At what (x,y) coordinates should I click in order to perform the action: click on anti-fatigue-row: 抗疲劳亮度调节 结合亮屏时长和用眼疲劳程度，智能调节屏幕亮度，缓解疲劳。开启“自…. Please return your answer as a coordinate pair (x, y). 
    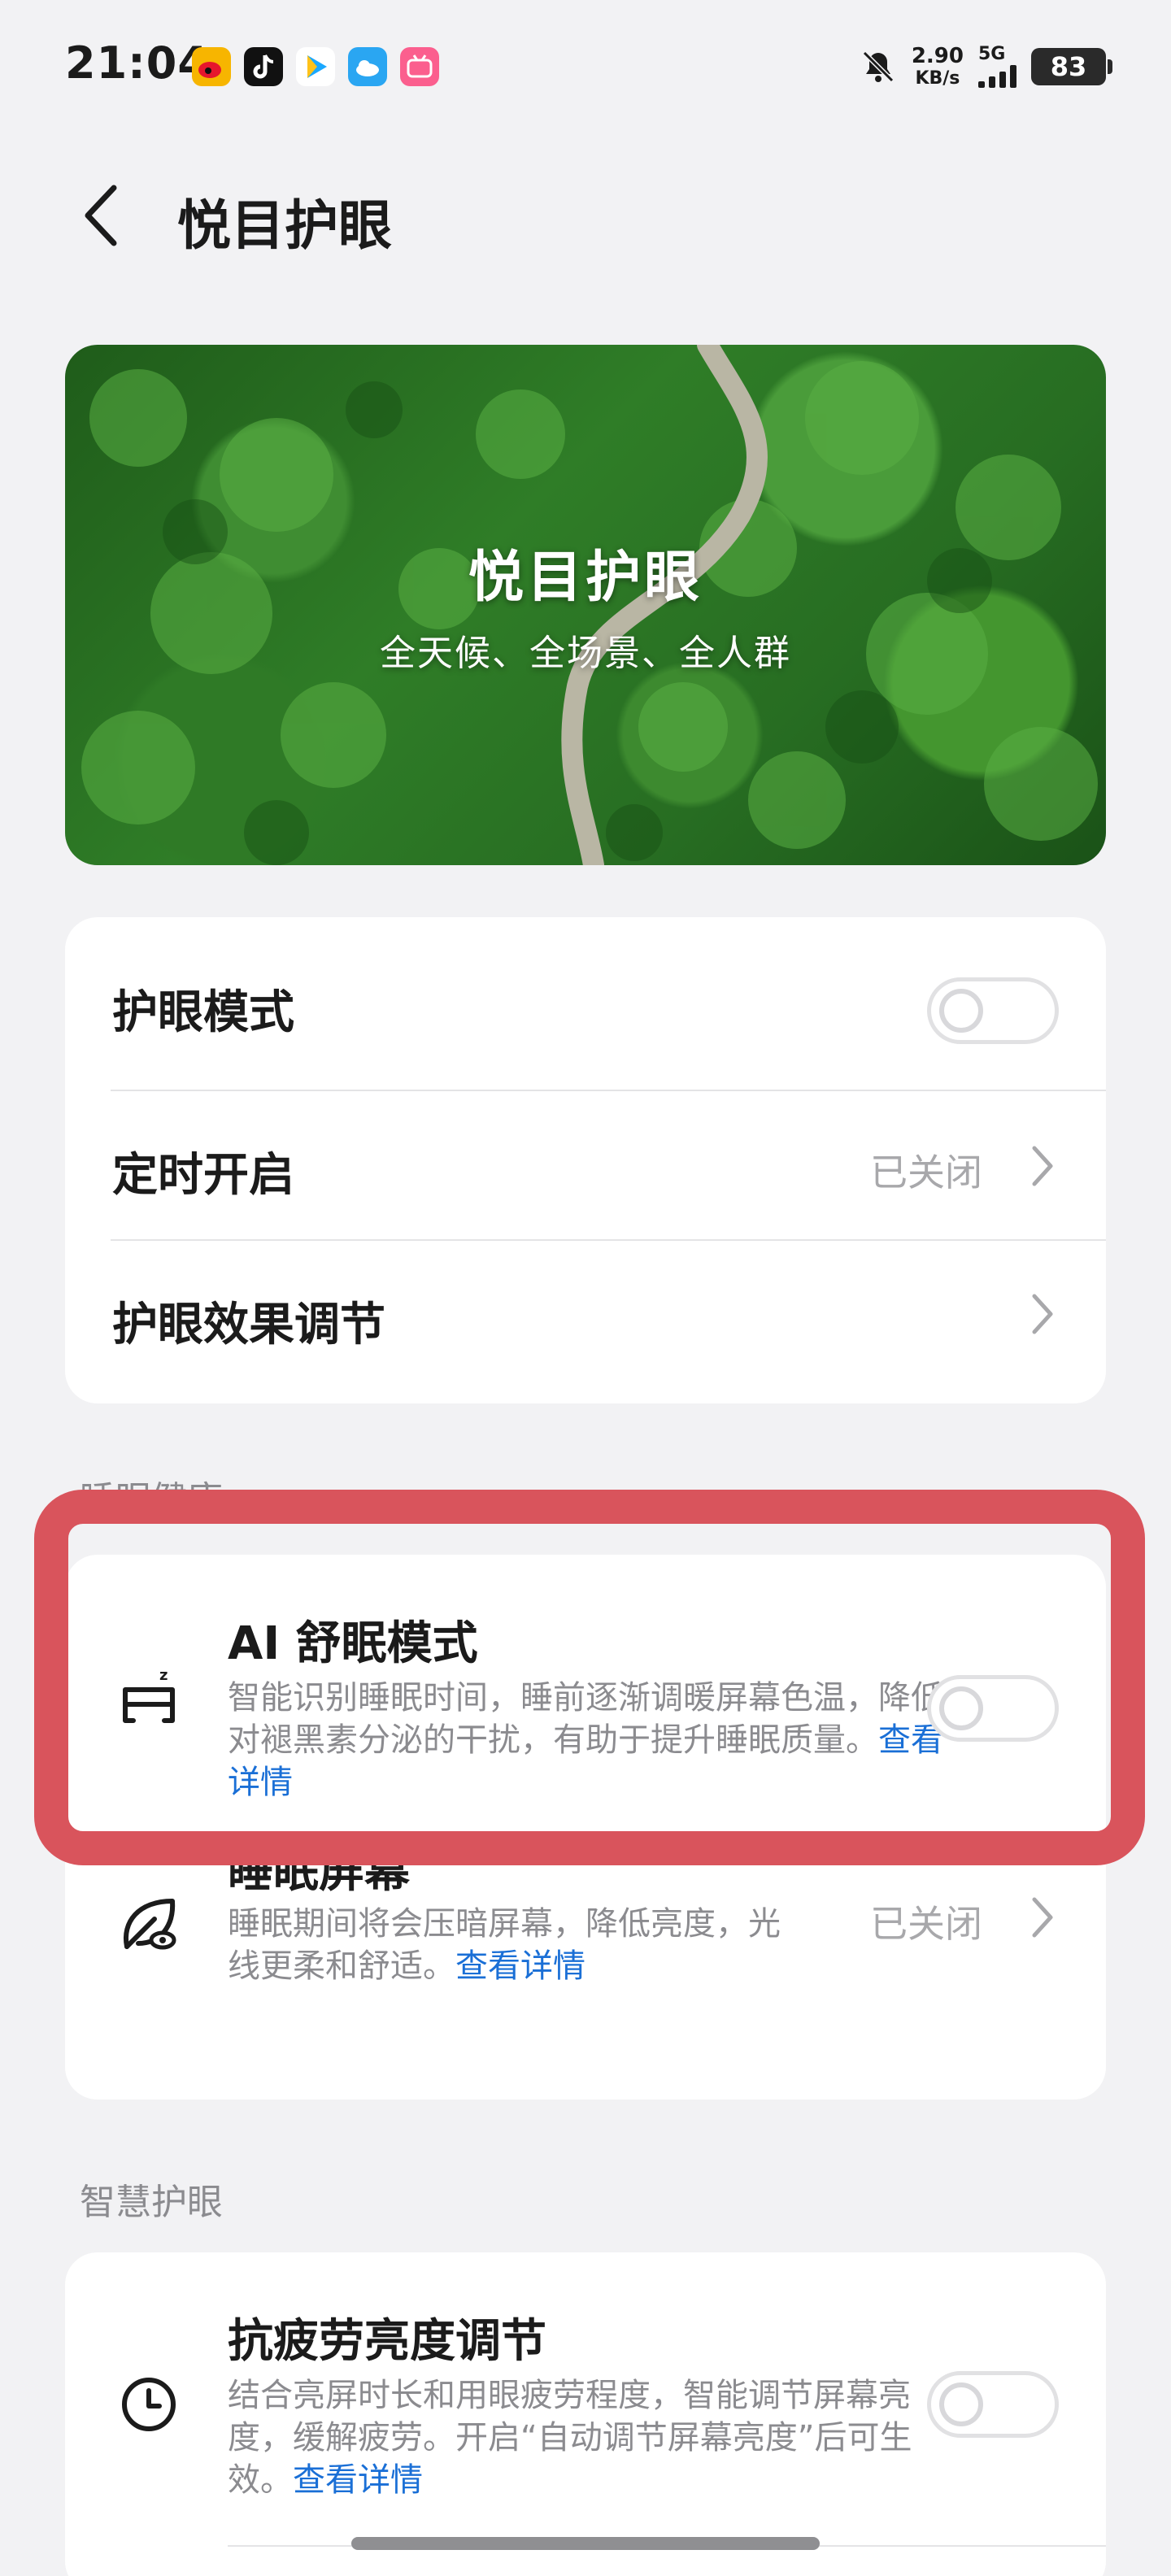
    Looking at the image, I should click on (585, 2399).